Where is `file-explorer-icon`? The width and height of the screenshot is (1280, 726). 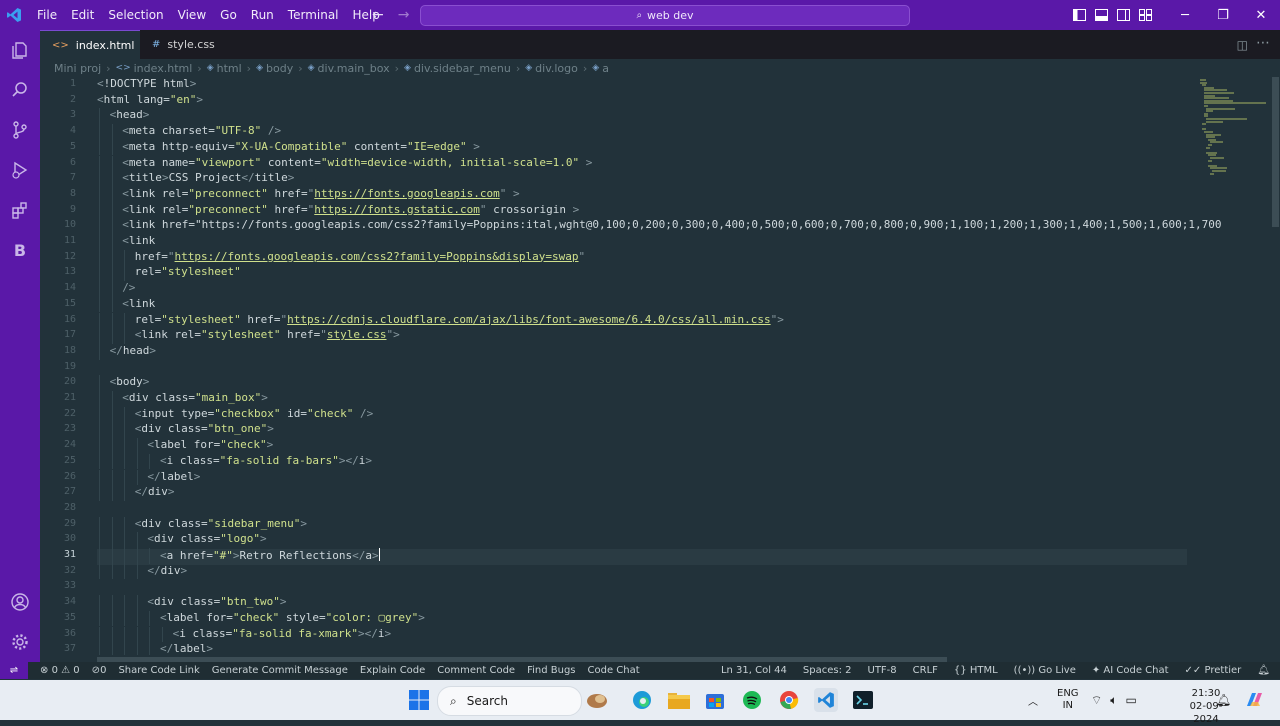 file-explorer-icon is located at coordinates (679, 700).